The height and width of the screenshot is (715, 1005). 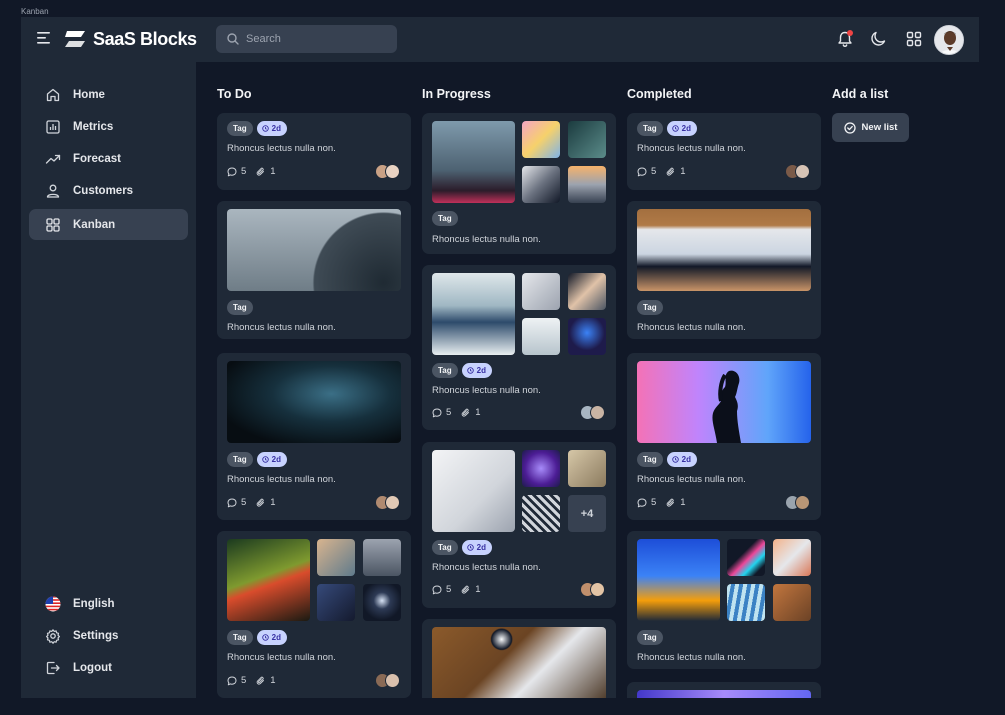 I want to click on menu-icon, so click(x=45, y=38).